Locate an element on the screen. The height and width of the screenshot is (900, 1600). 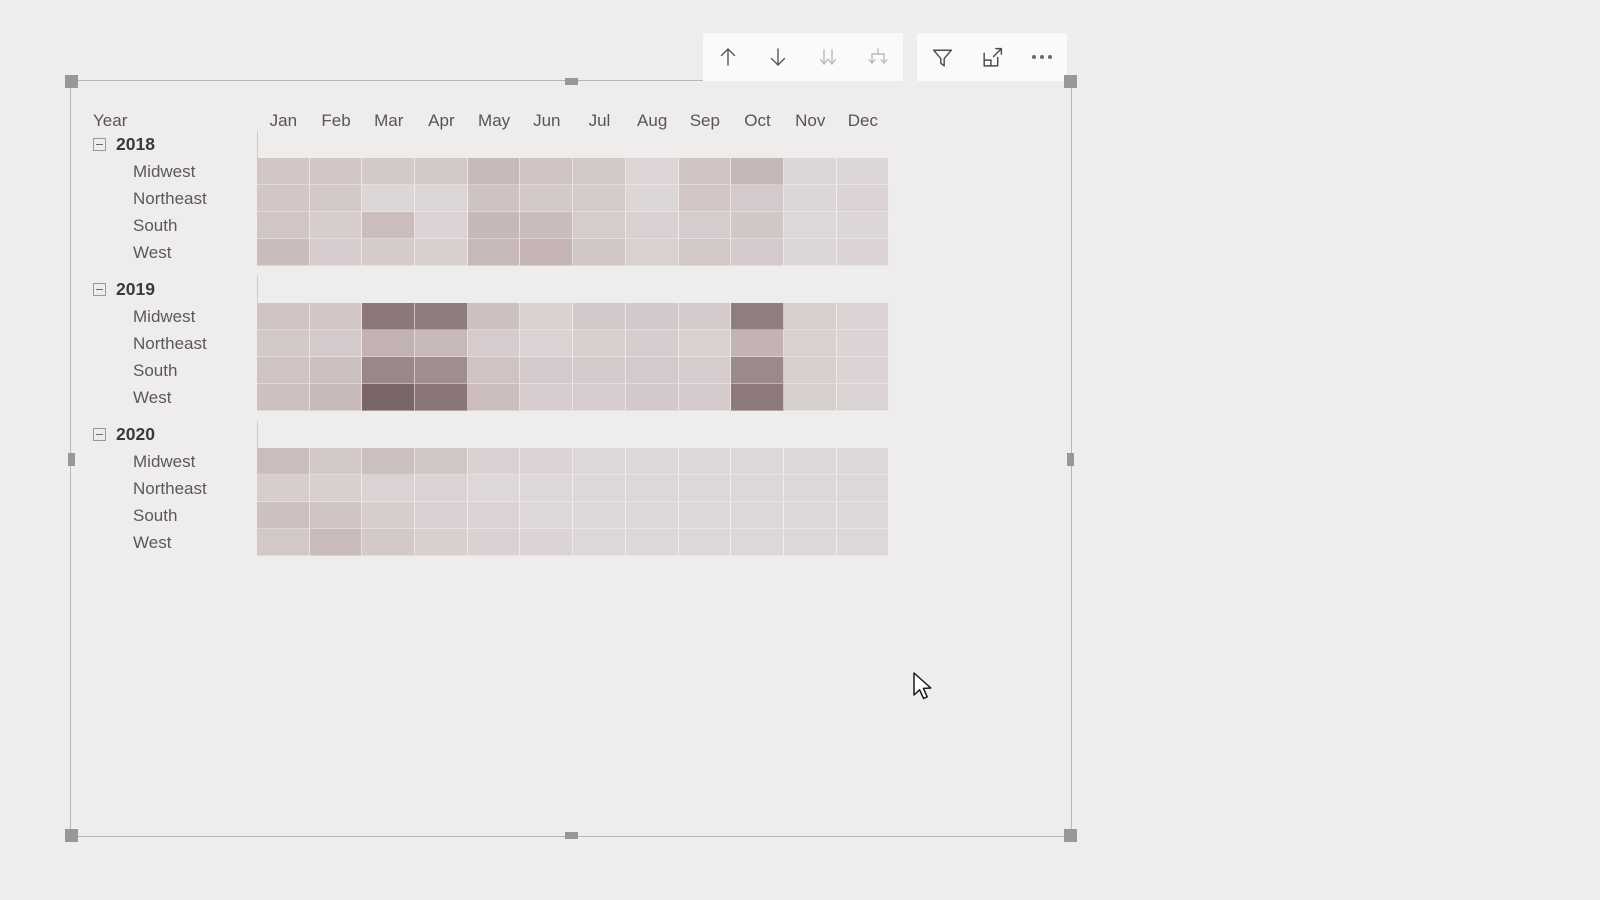
column-header-oct: Oct is located at coordinates (757, 121).